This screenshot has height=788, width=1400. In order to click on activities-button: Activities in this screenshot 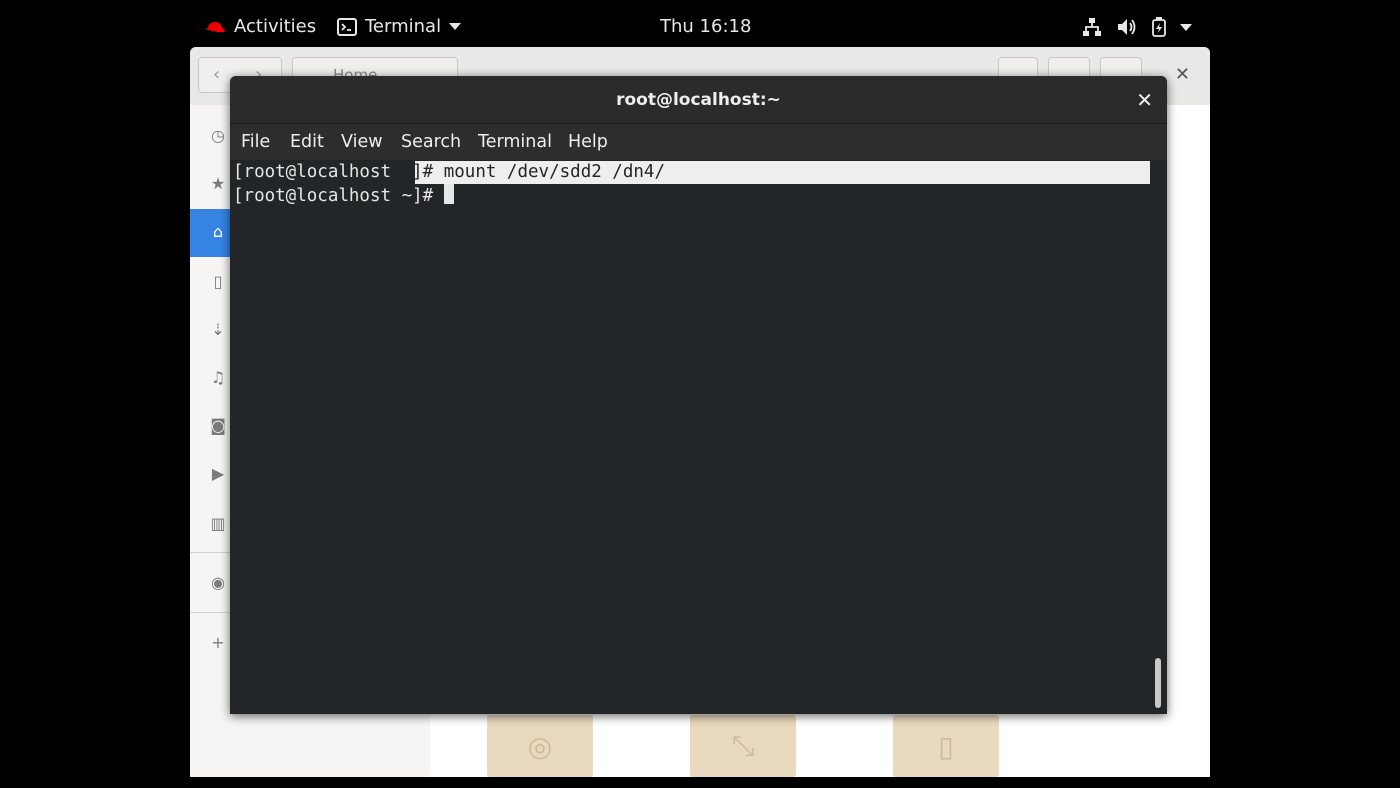, I will do `click(260, 26)`.